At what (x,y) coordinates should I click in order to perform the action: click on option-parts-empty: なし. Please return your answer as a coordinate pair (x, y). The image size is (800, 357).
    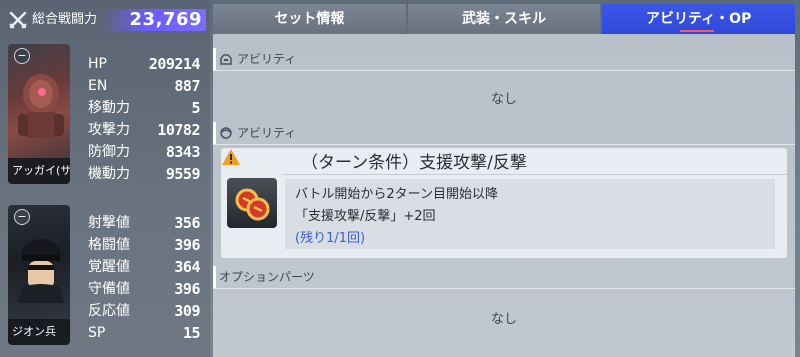
    Looking at the image, I should click on (503, 319).